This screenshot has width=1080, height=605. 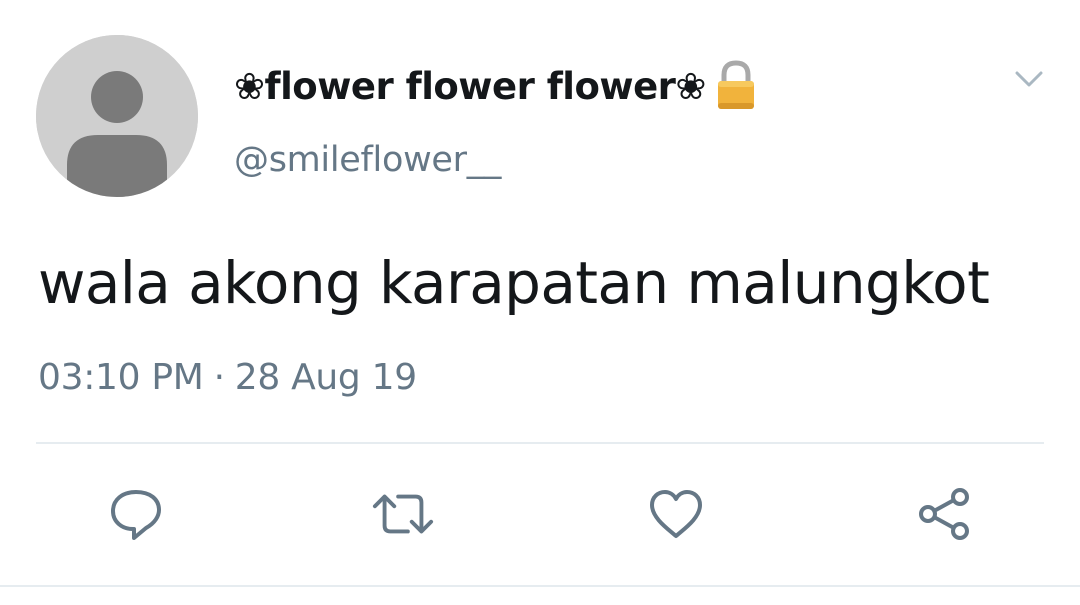 What do you see at coordinates (121, 377) in the screenshot?
I see `tweet-time: 03:10 PM` at bounding box center [121, 377].